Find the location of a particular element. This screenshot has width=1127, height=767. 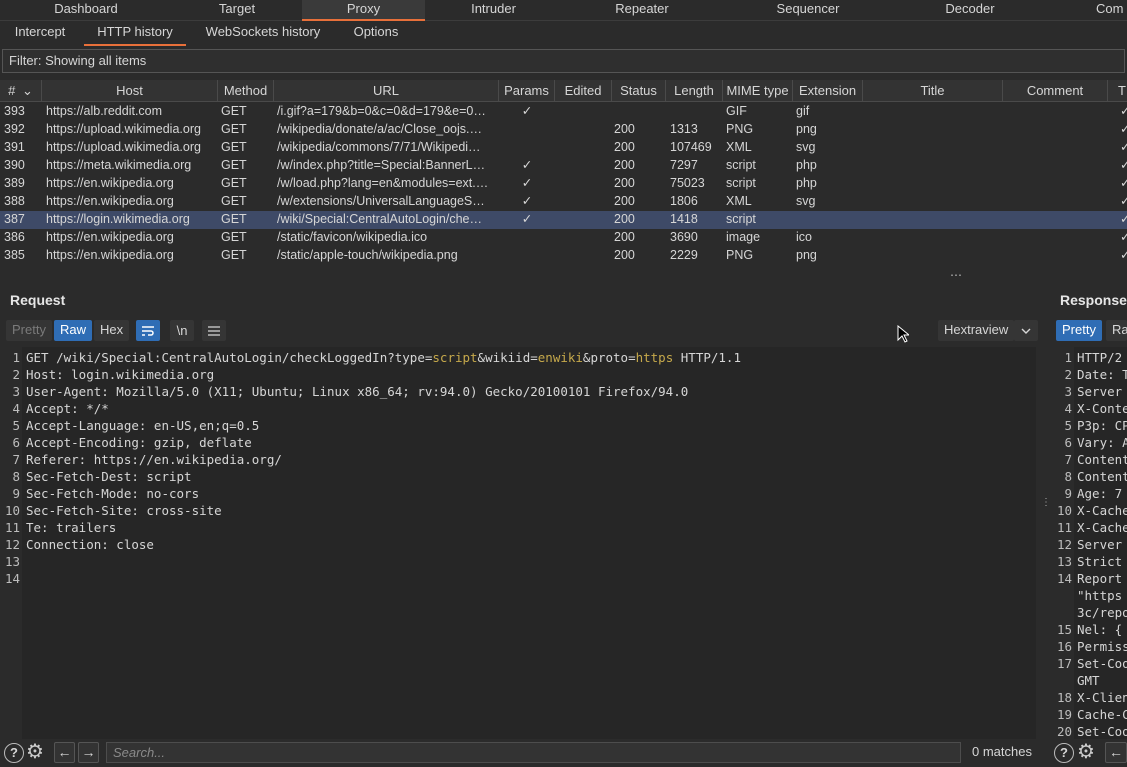

cell-params: ✓ is located at coordinates (527, 219).